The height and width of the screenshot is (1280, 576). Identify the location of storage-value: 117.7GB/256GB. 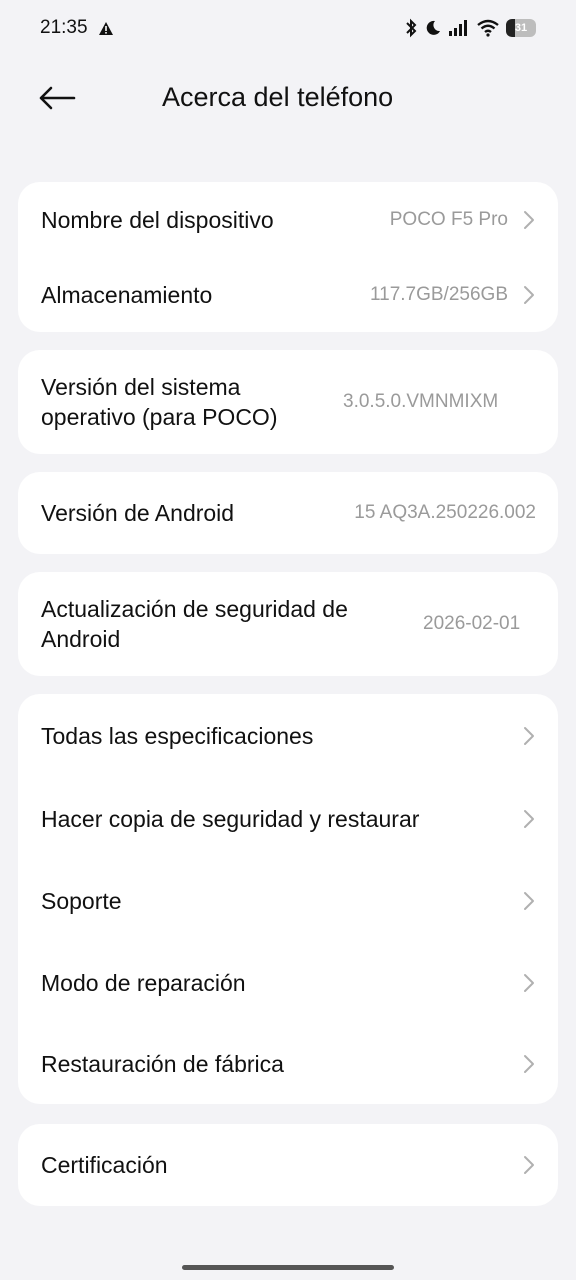
(438, 294).